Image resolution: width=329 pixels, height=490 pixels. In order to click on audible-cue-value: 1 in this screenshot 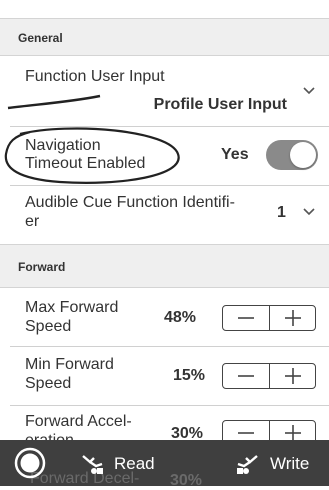, I will do `click(281, 212)`.